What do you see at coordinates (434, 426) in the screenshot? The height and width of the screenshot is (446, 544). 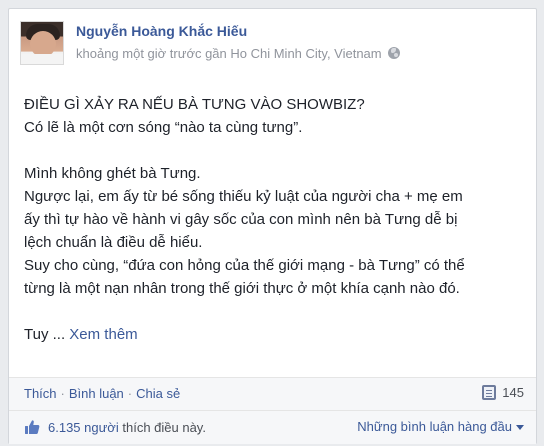 I see `top-comments-label: Những bình luận hàng đầu` at bounding box center [434, 426].